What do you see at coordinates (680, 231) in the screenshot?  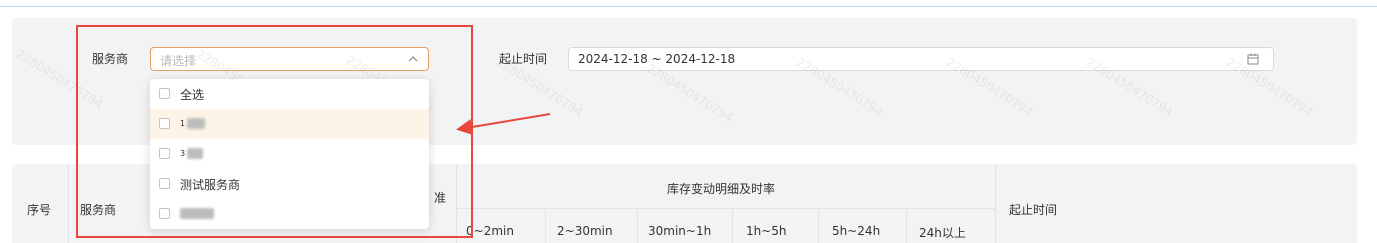 I see `sub-header: 30min~1h` at bounding box center [680, 231].